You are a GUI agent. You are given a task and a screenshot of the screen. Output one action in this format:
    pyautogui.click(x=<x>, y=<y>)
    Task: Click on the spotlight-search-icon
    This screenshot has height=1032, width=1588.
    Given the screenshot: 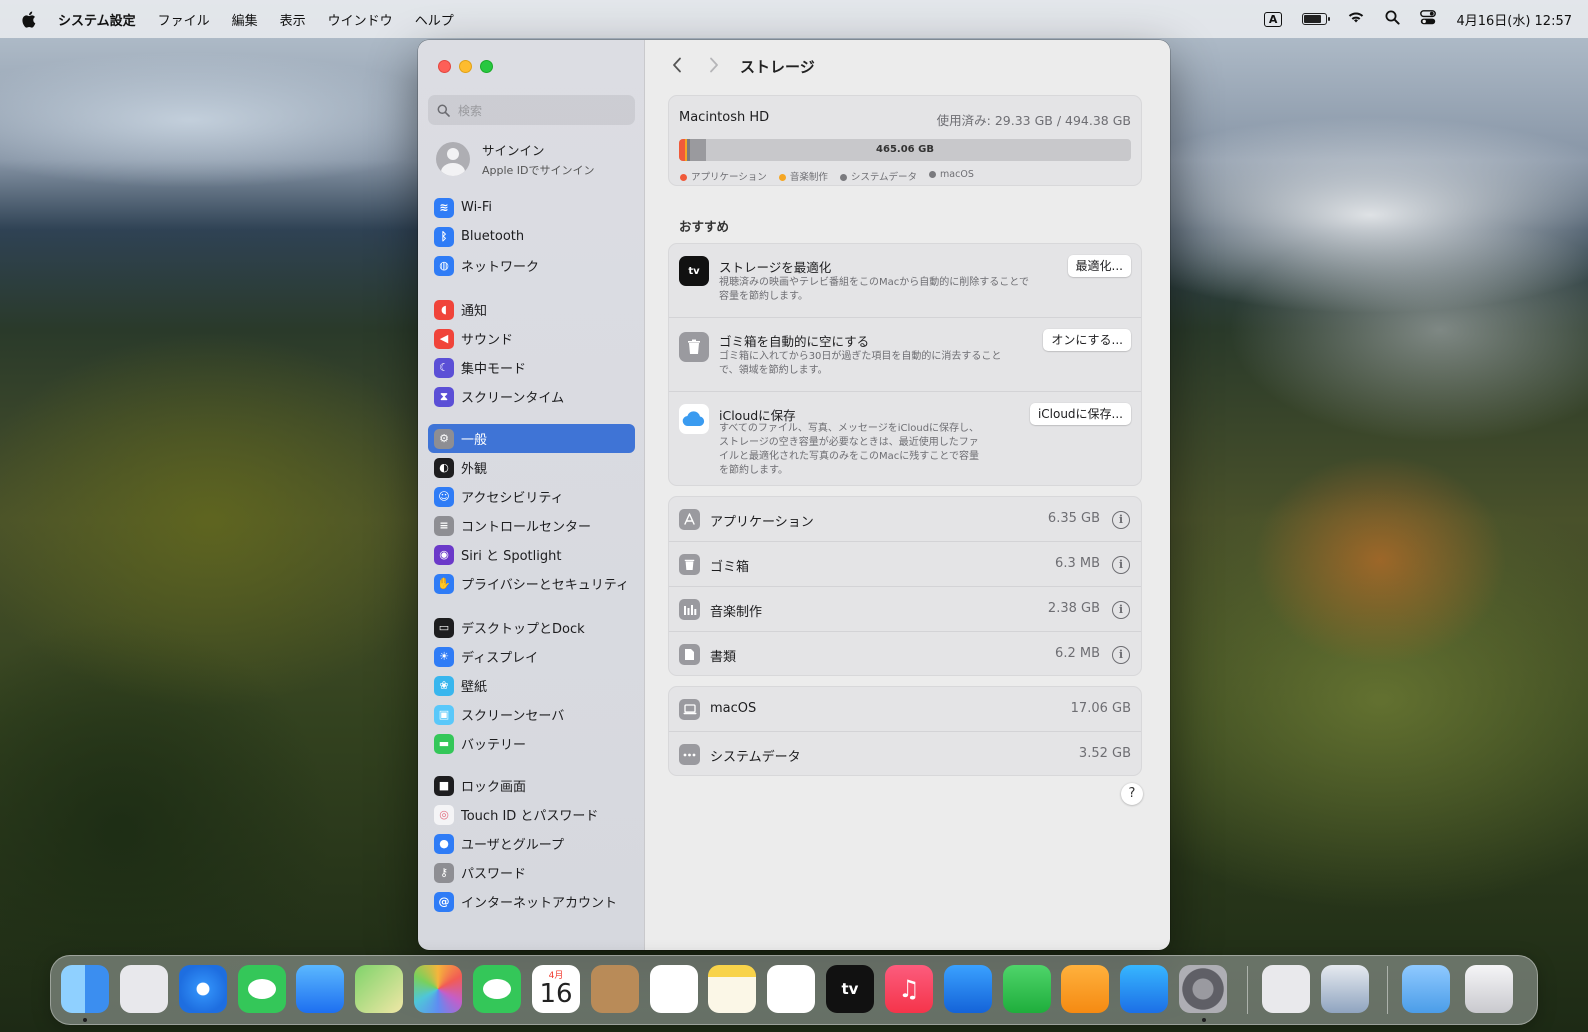 What is the action you would take?
    pyautogui.click(x=1393, y=19)
    